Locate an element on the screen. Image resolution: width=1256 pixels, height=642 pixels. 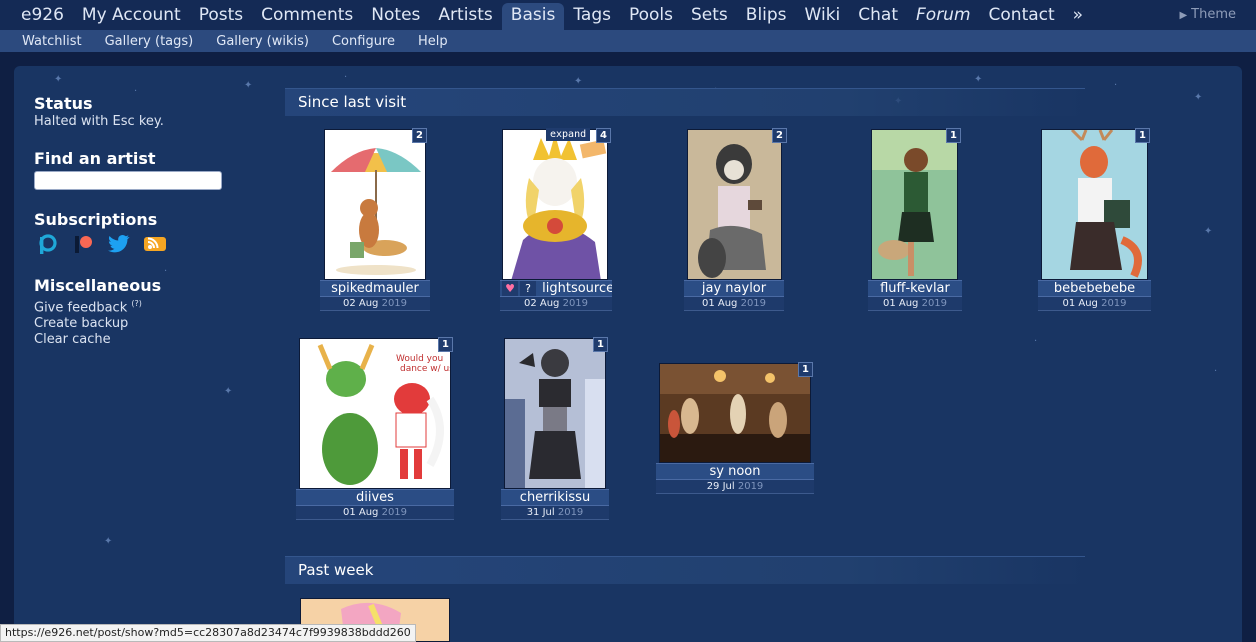
nav-artists: Artists is located at coordinates (465, 16).